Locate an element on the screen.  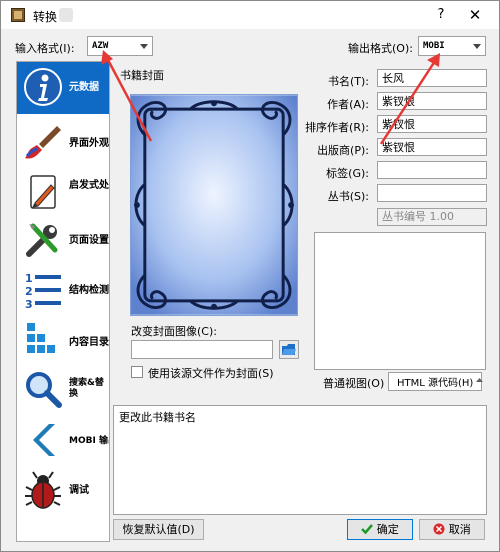
sidebar-item-label: MOBI 输出 is located at coordinates (89, 441).